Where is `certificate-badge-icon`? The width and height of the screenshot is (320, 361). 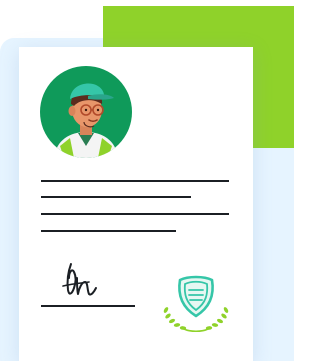 certificate-badge-icon is located at coordinates (196, 304).